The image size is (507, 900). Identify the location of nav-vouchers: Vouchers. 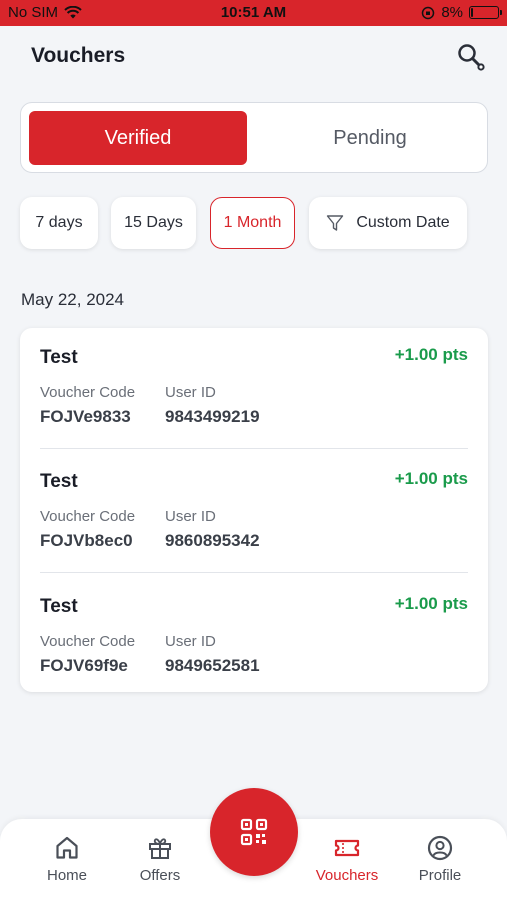
(347, 859).